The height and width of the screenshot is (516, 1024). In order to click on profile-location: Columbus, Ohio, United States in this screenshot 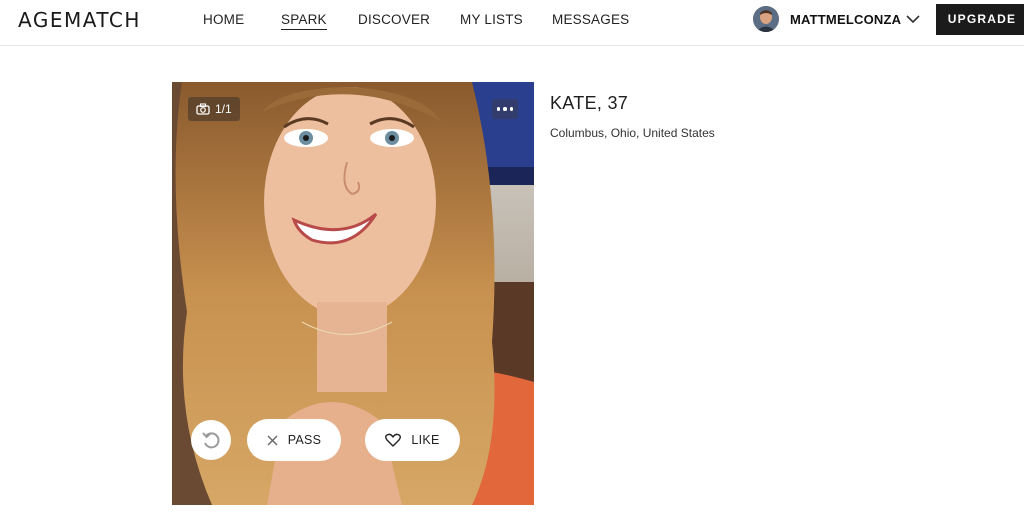, I will do `click(632, 133)`.